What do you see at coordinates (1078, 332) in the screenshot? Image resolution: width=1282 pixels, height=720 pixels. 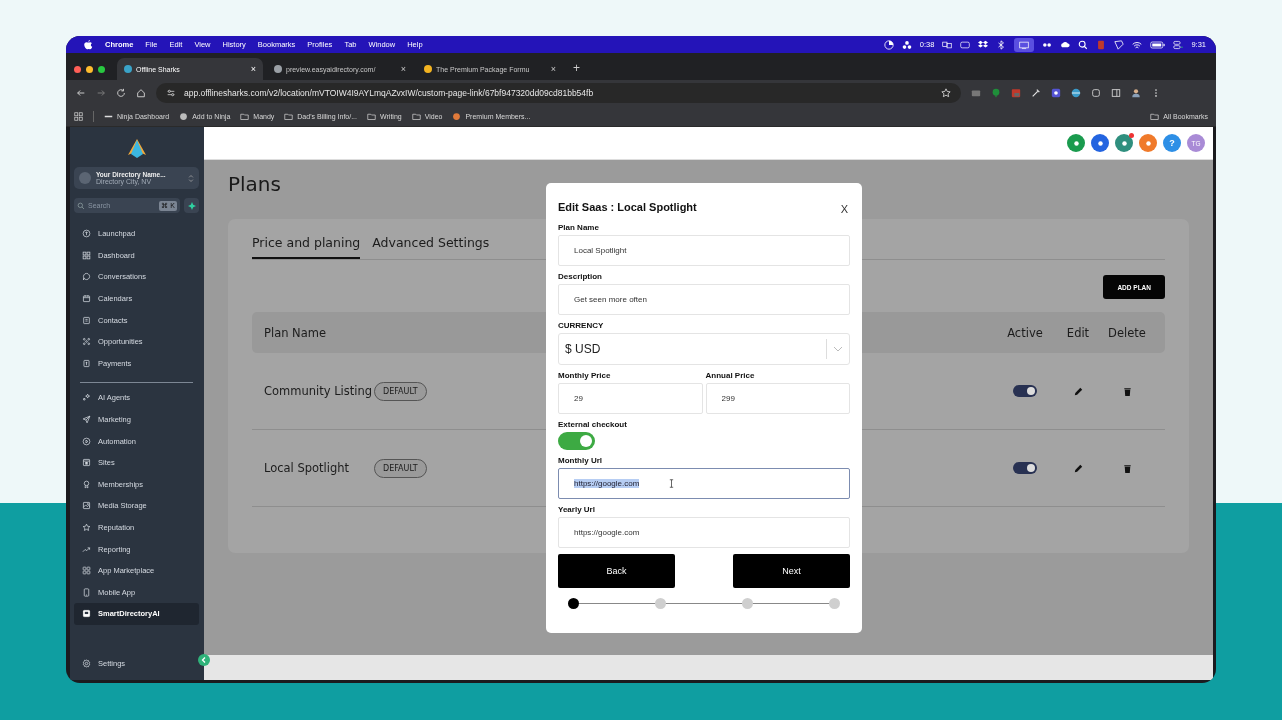 I see `column-header: Edit` at bounding box center [1078, 332].